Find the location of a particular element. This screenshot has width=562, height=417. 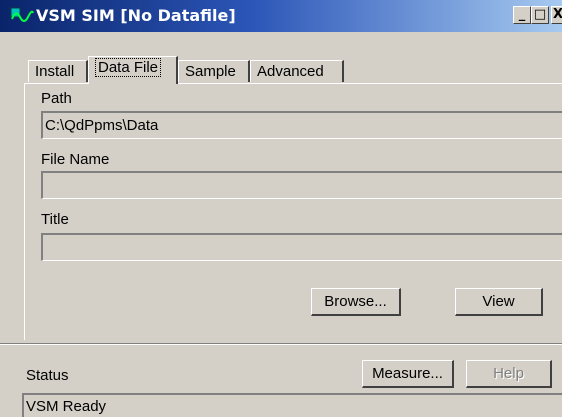

tab-advanced: Advanced is located at coordinates (297, 71).